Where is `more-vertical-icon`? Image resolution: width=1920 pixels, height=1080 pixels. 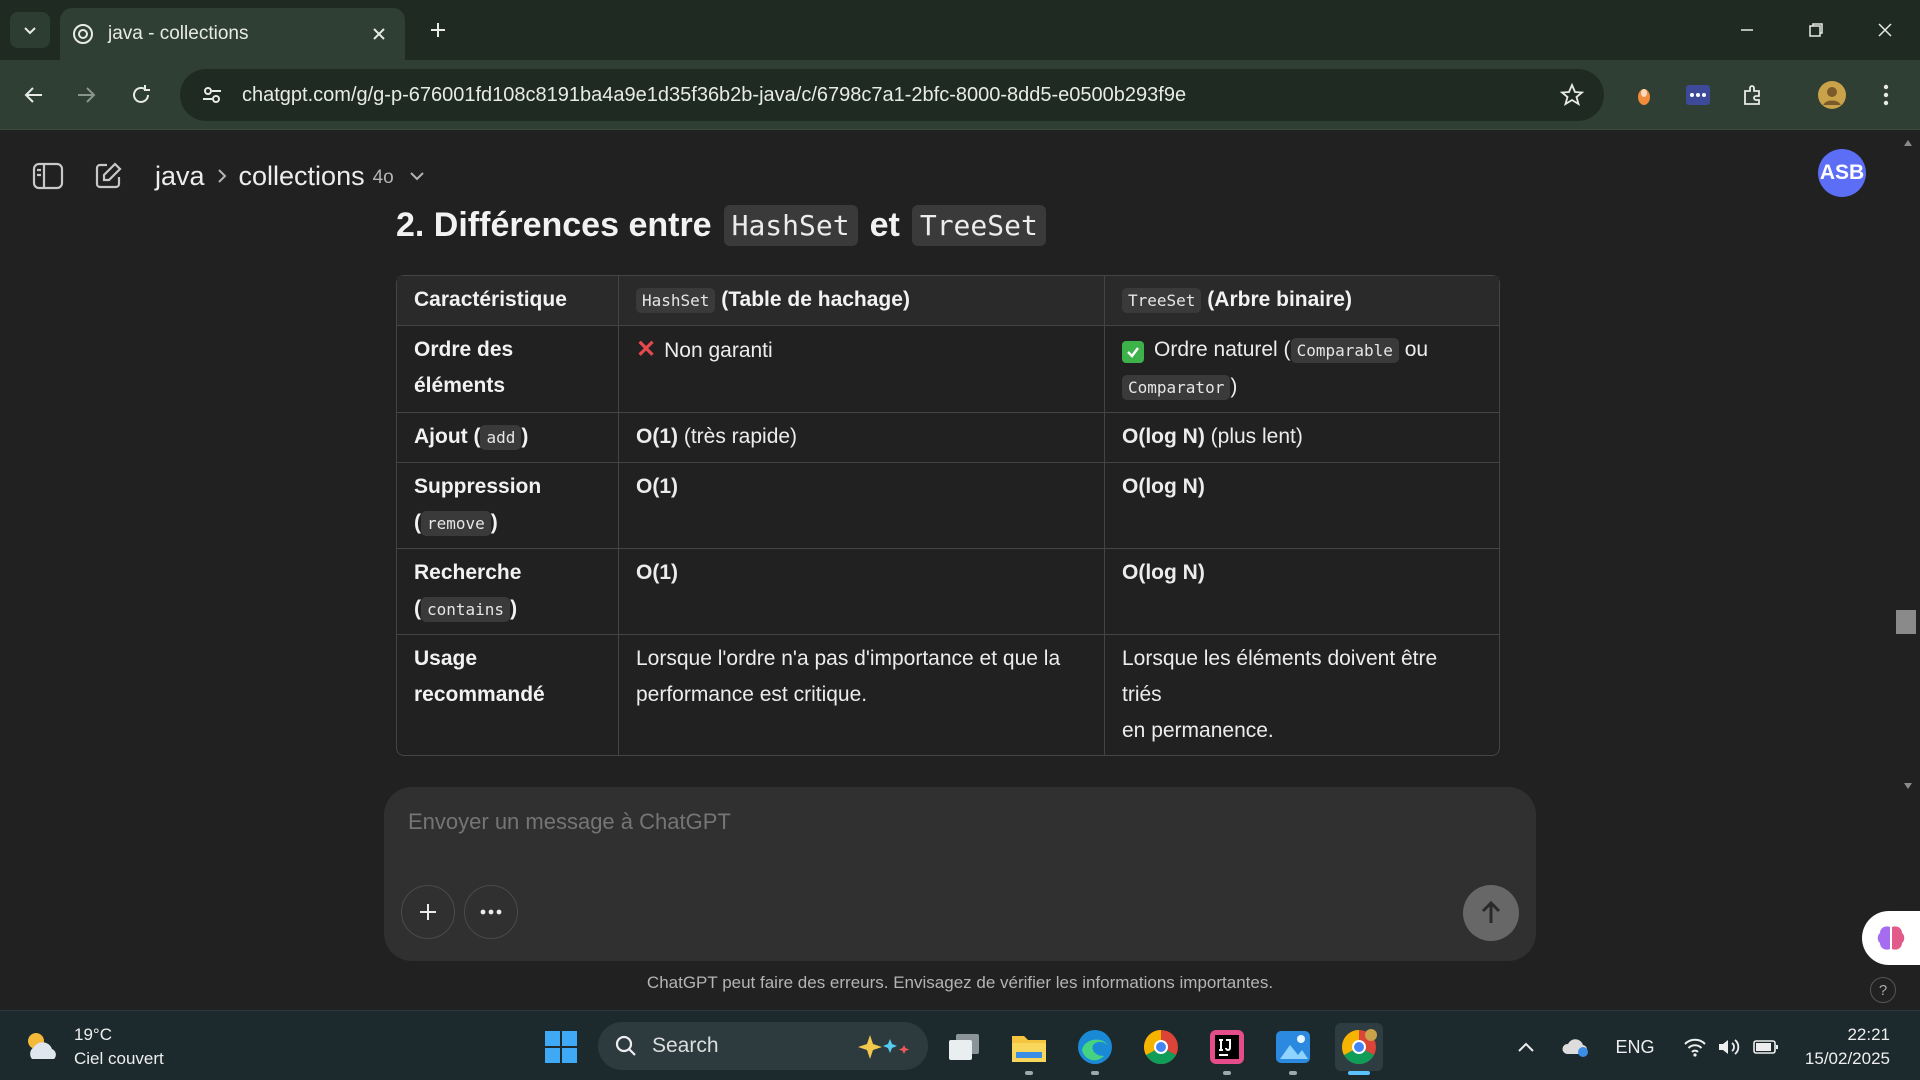
more-vertical-icon is located at coordinates (1886, 95).